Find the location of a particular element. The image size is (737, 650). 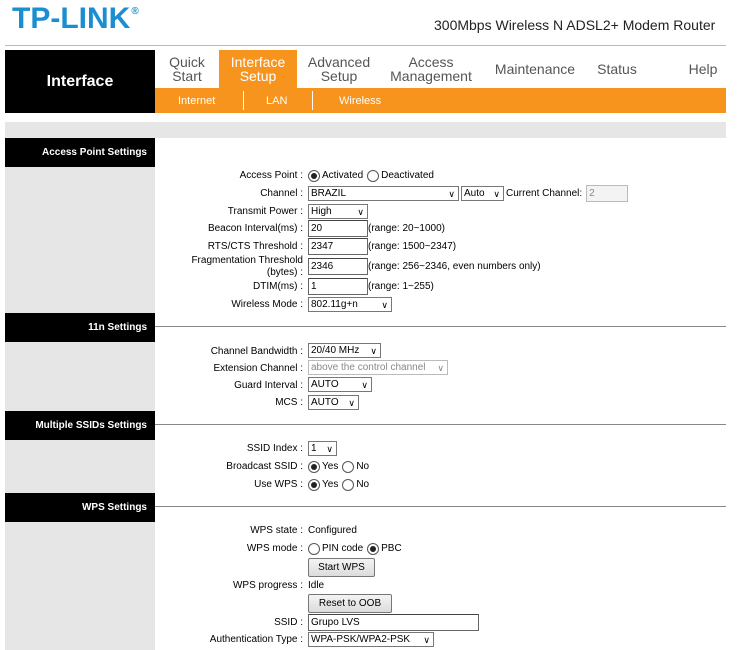

access-point-settings-heading: Access Point Settings is located at coordinates (80, 152).